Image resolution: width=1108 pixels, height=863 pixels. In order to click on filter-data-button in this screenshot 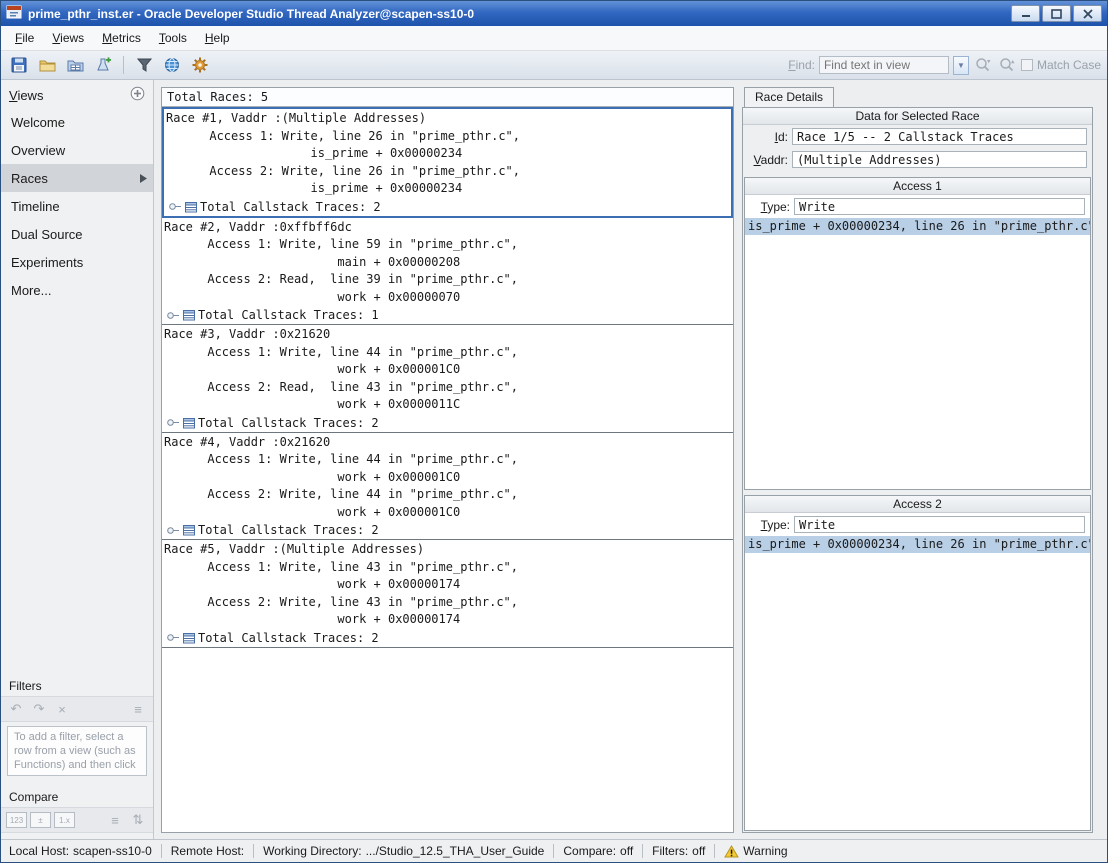, I will do `click(144, 65)`.